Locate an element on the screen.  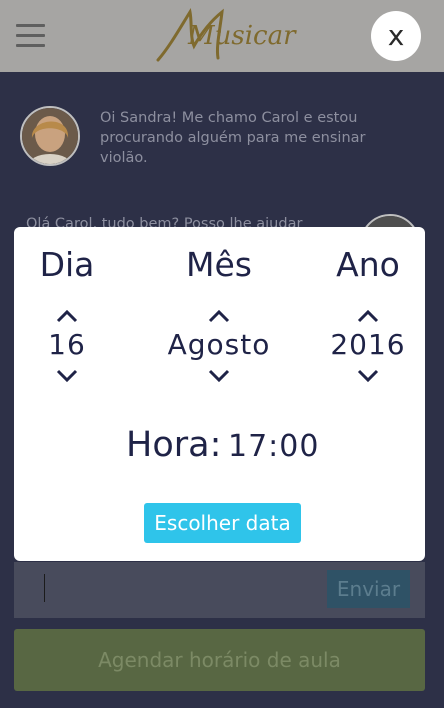
text-caret is located at coordinates (44, 588).